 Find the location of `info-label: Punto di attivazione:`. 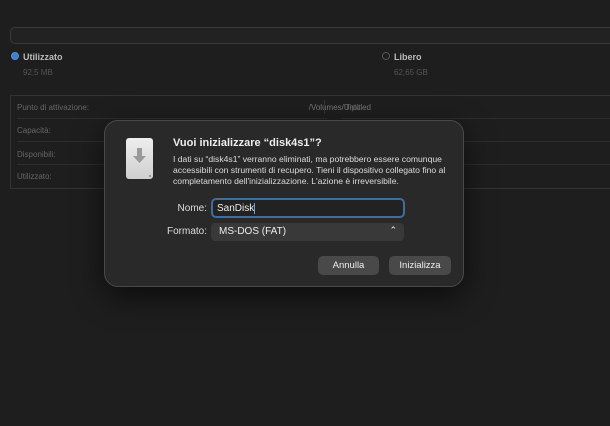

info-label: Punto di attivazione: is located at coordinates (53, 107).